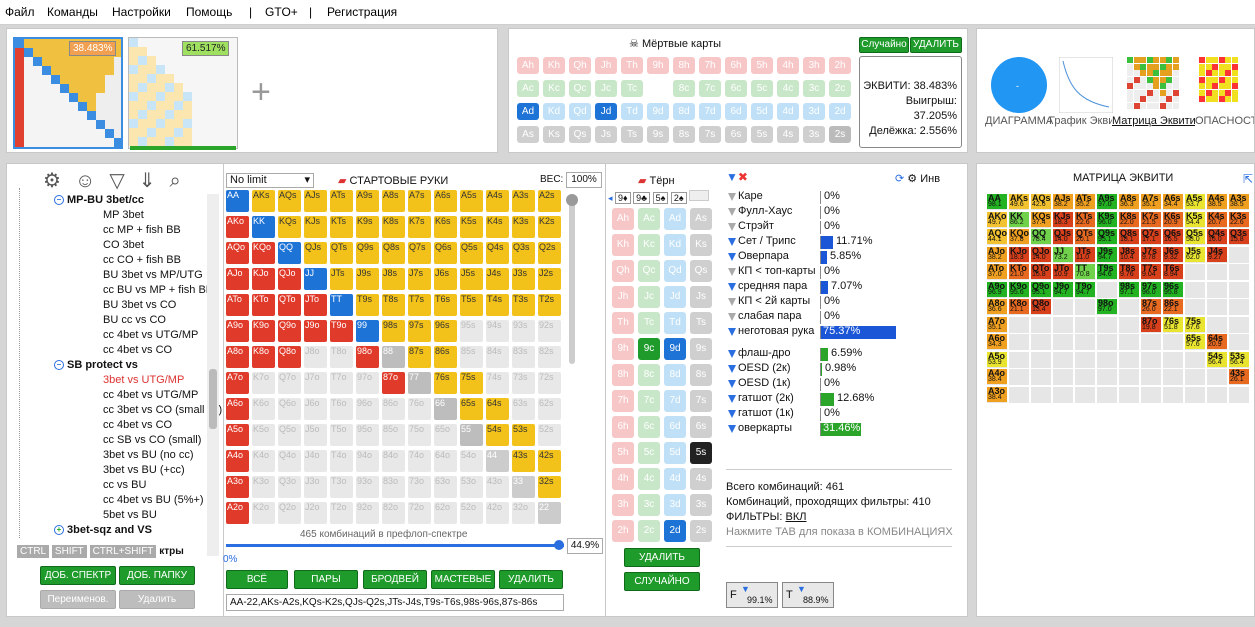 The width and height of the screenshot is (1255, 627). I want to click on hand-cell: 62s, so click(549, 409).